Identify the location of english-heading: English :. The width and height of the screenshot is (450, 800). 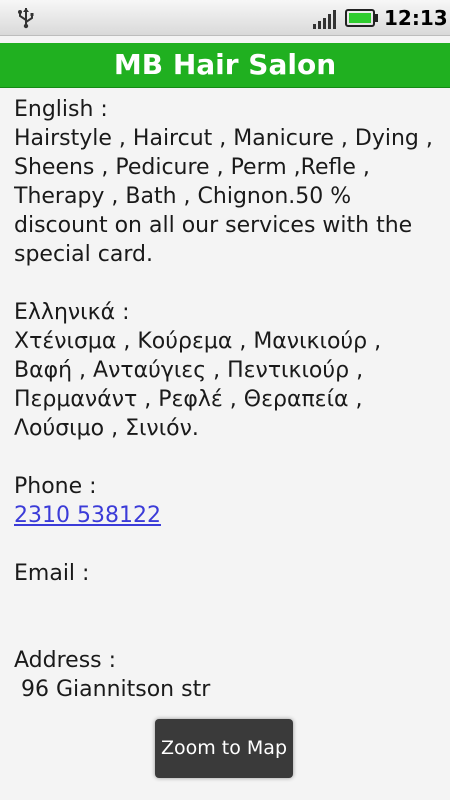
(61, 109).